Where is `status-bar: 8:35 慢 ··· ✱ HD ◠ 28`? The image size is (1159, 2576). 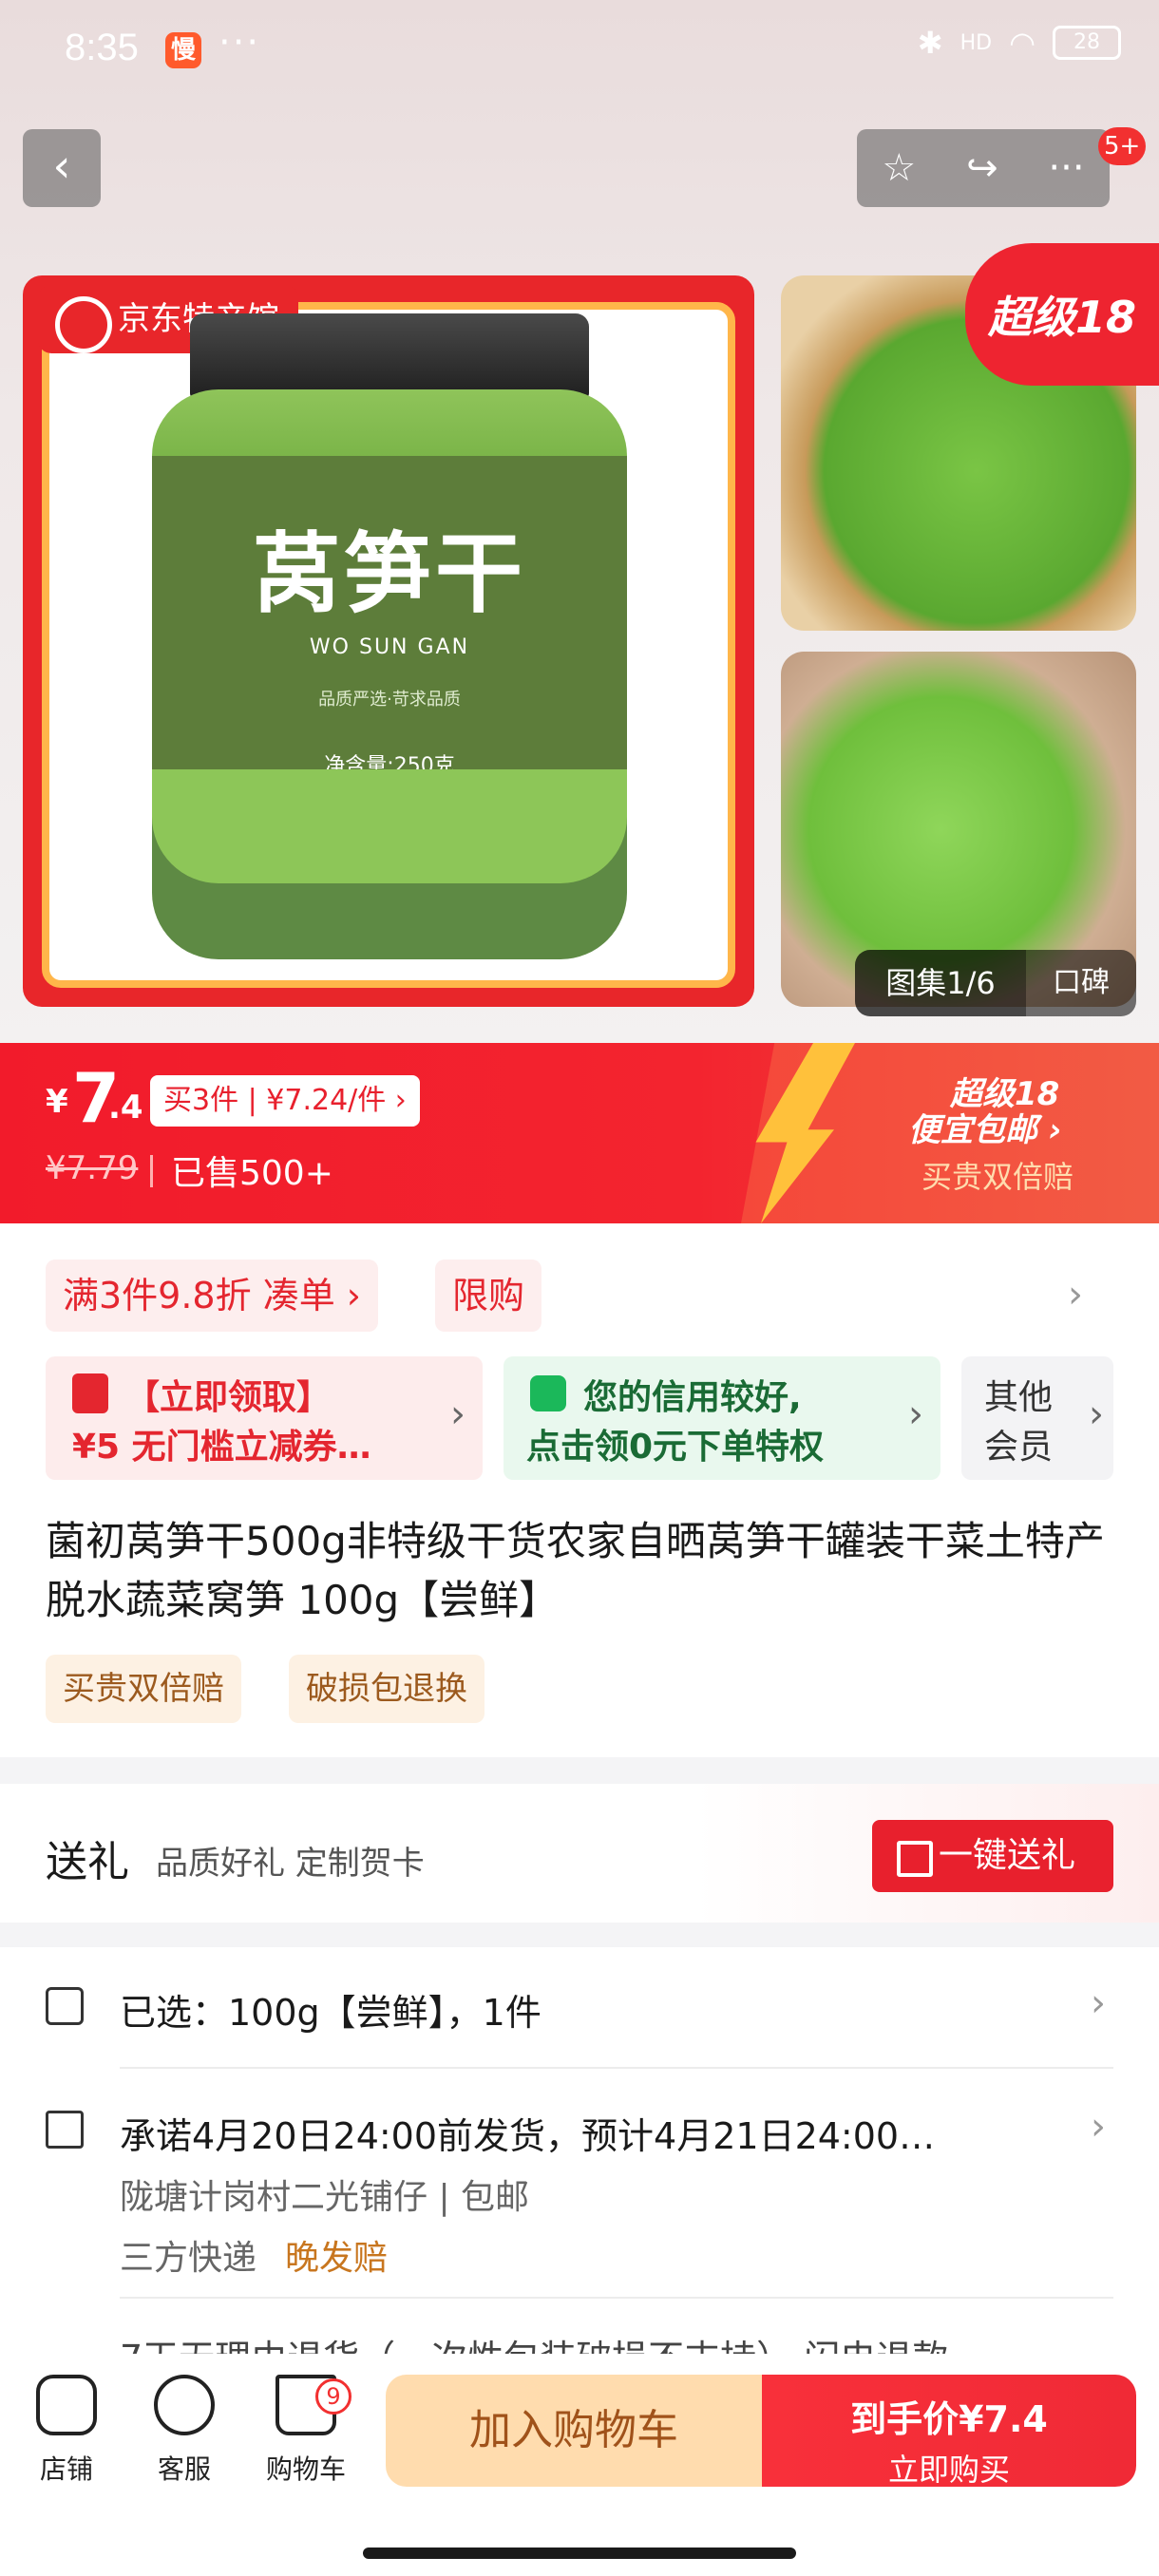
status-bar: 8:35 慢 ··· ✱ HD ◠ 28 is located at coordinates (579, 52).